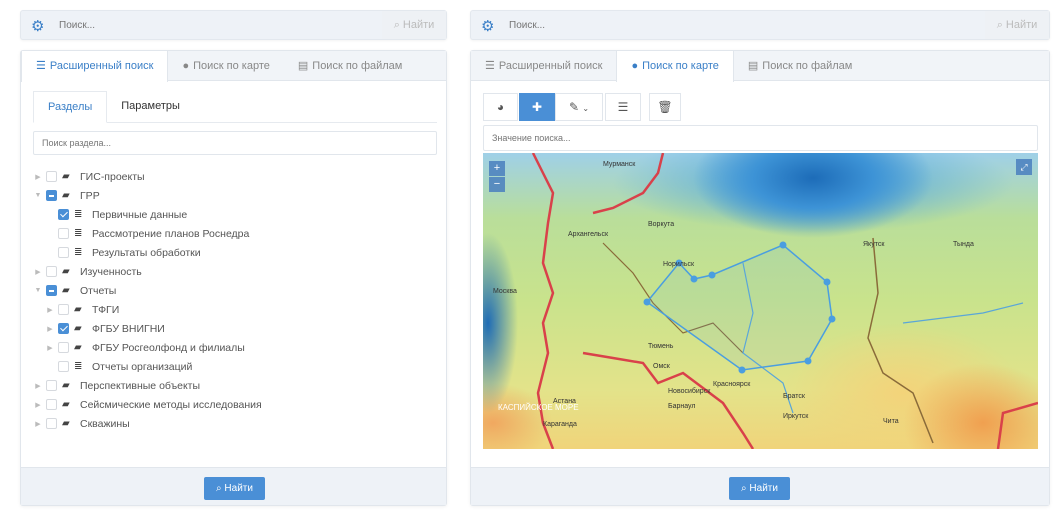 This screenshot has height=516, width=1063. I want to click on tree-item: ≣ Отчеты организаций, so click(233, 366).